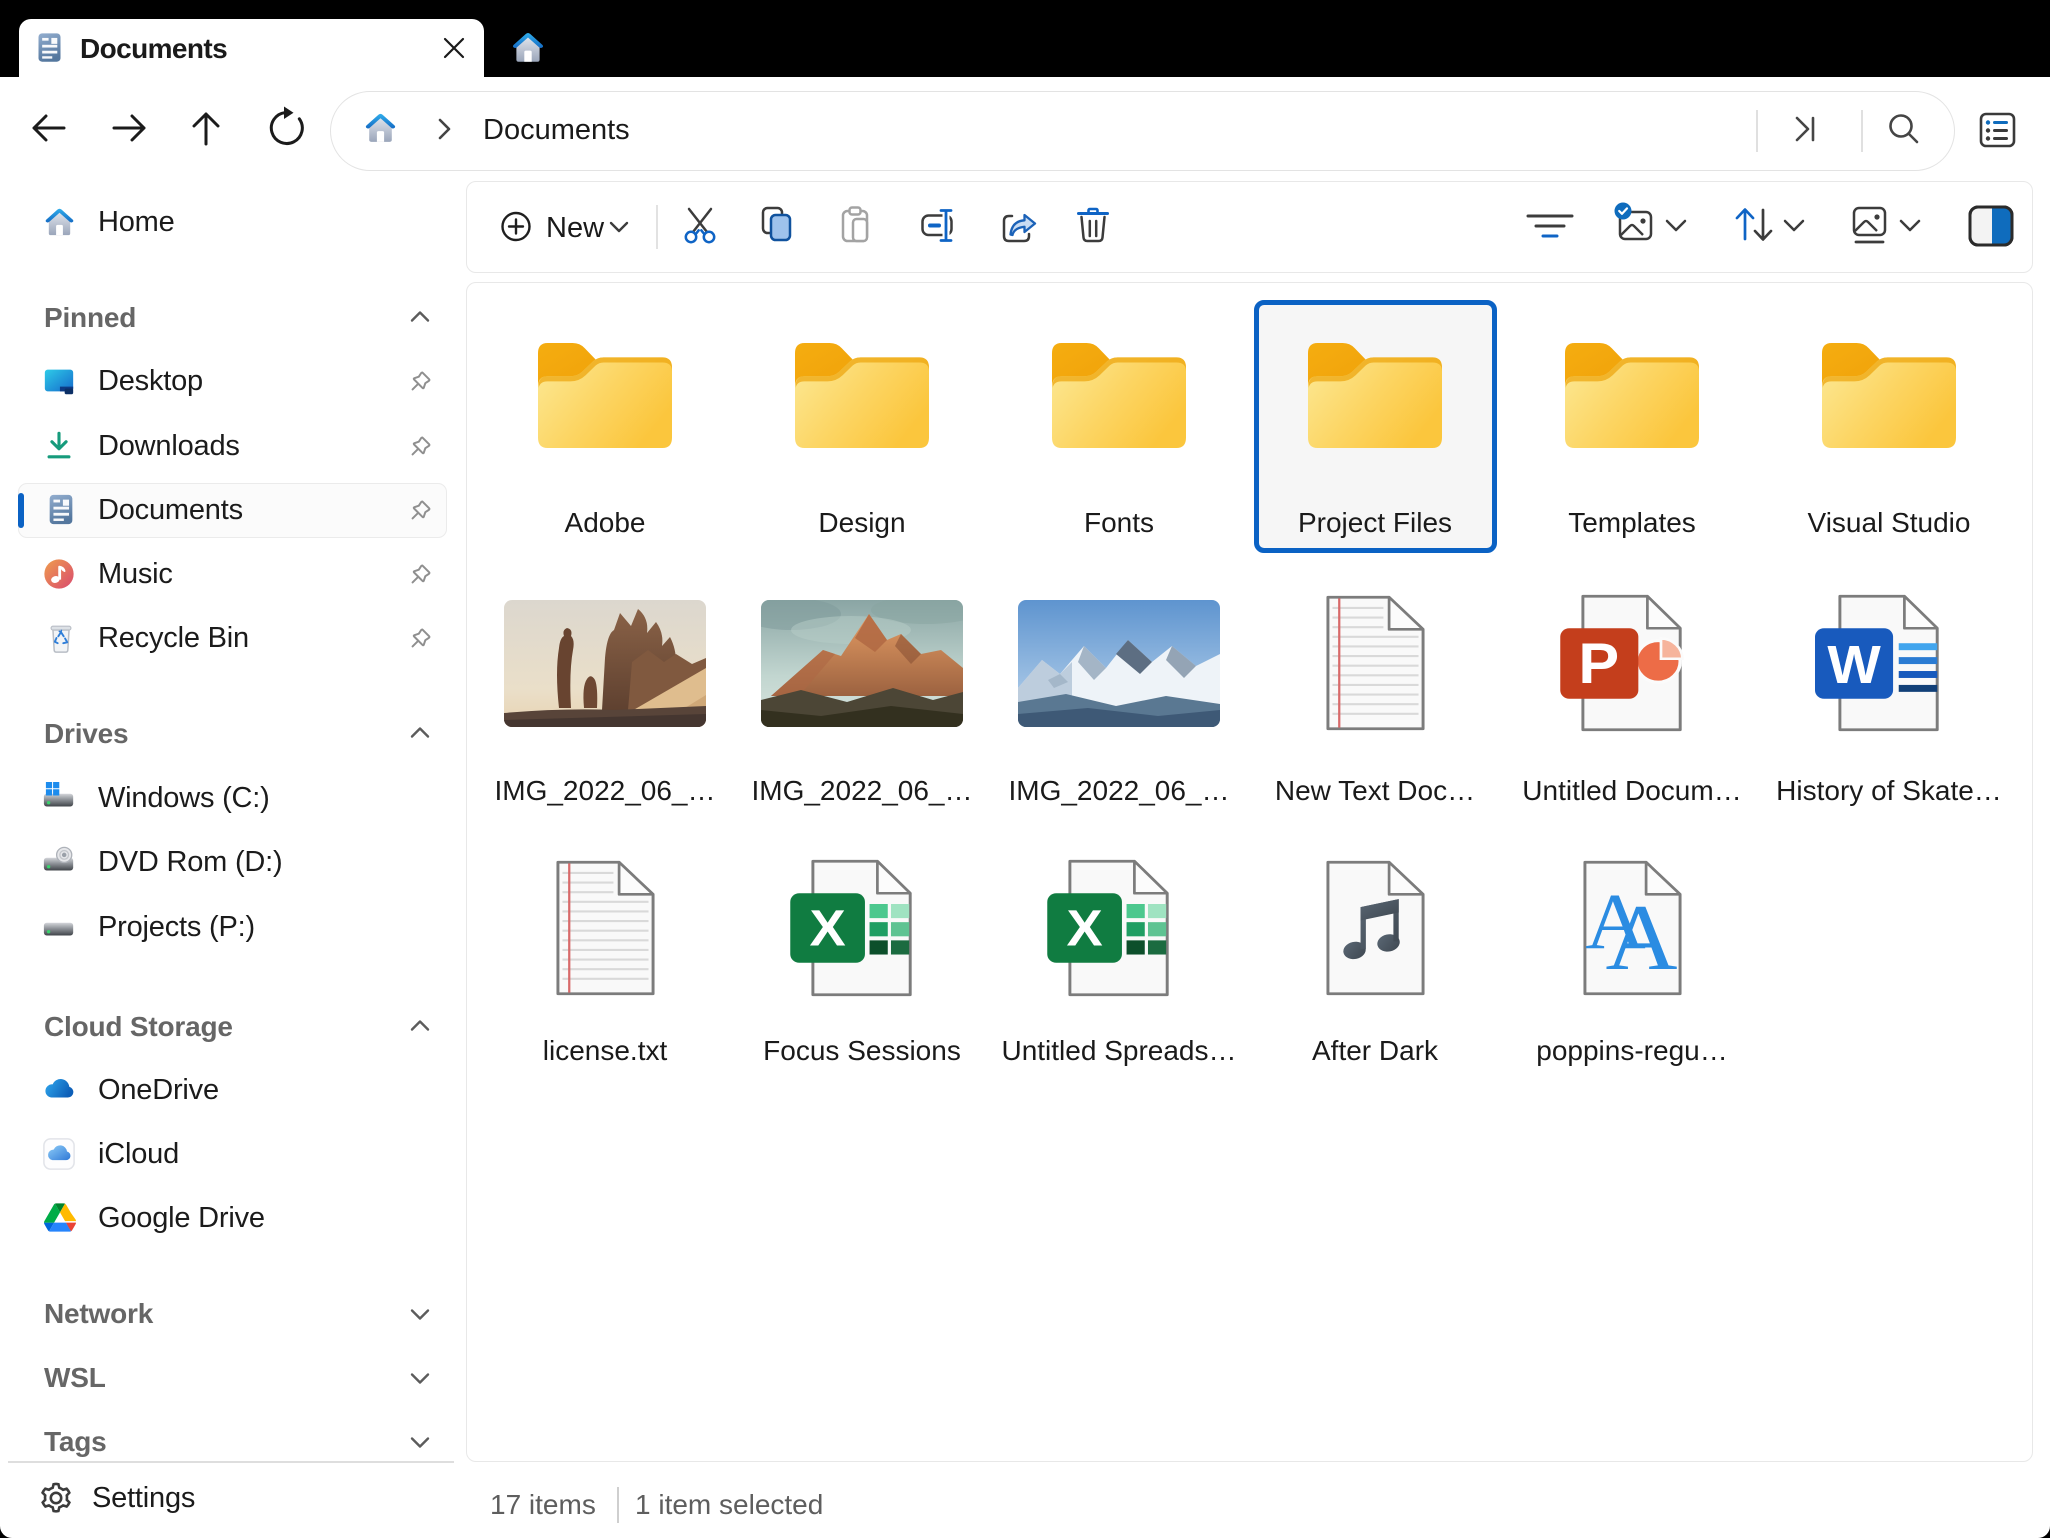 The image size is (2050, 1538). I want to click on svg-text: P, so click(1598, 662).